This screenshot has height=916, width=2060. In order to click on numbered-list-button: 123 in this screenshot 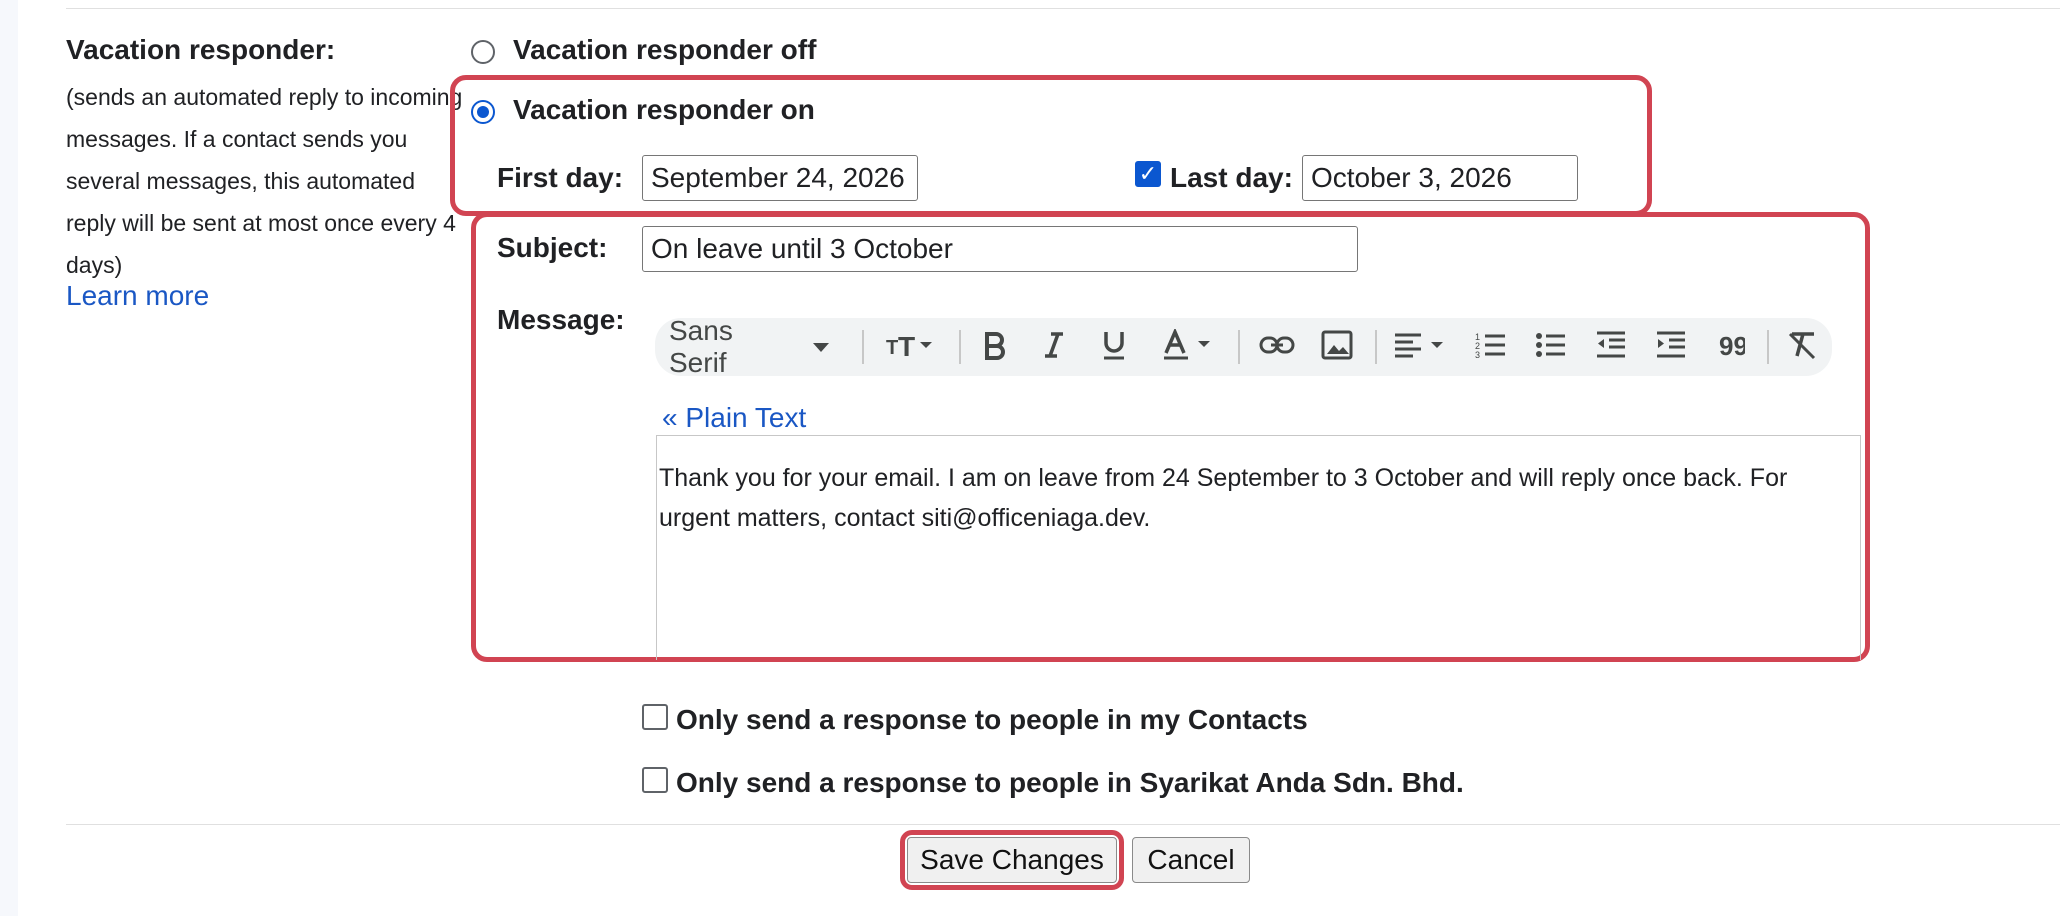, I will do `click(1491, 347)`.